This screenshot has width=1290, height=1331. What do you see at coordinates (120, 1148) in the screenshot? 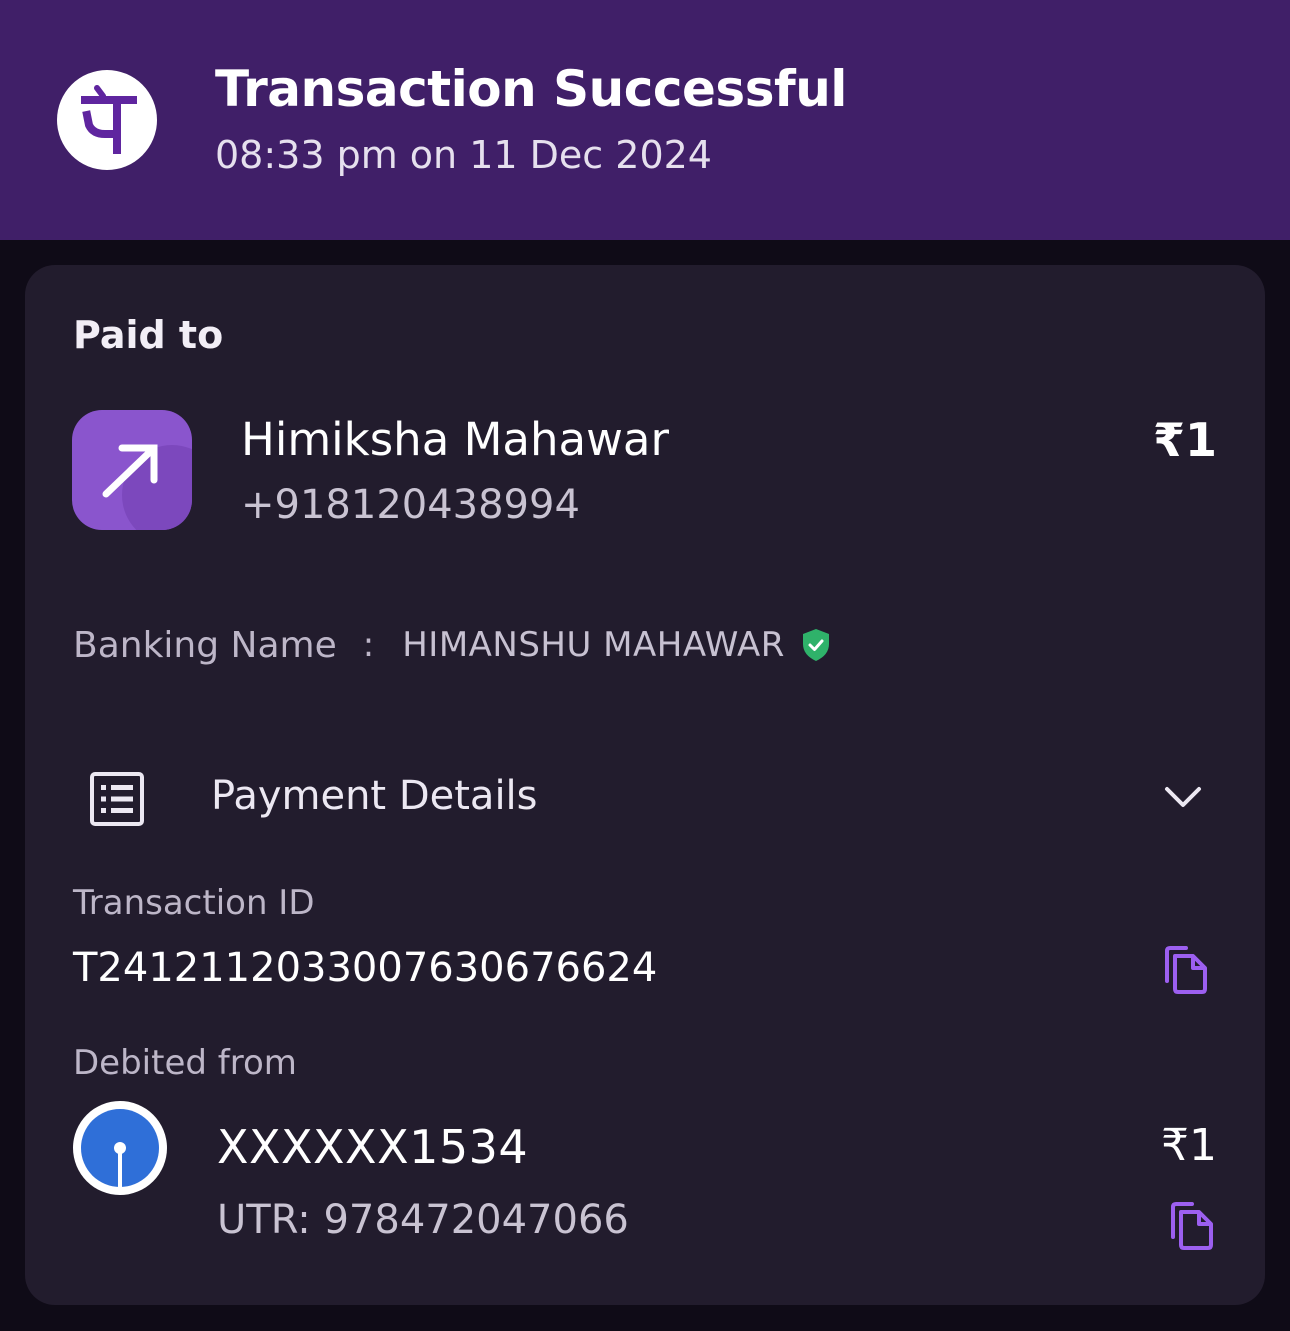
I see `sbi-bank-logo-icon` at bounding box center [120, 1148].